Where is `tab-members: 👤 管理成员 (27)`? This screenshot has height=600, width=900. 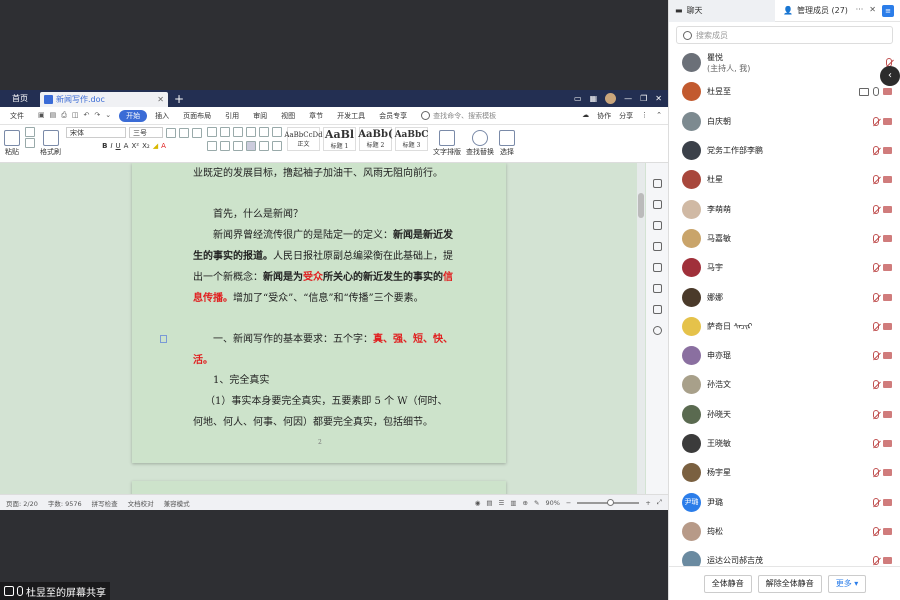 tab-members: 👤 管理成员 (27) is located at coordinates (811, 10).